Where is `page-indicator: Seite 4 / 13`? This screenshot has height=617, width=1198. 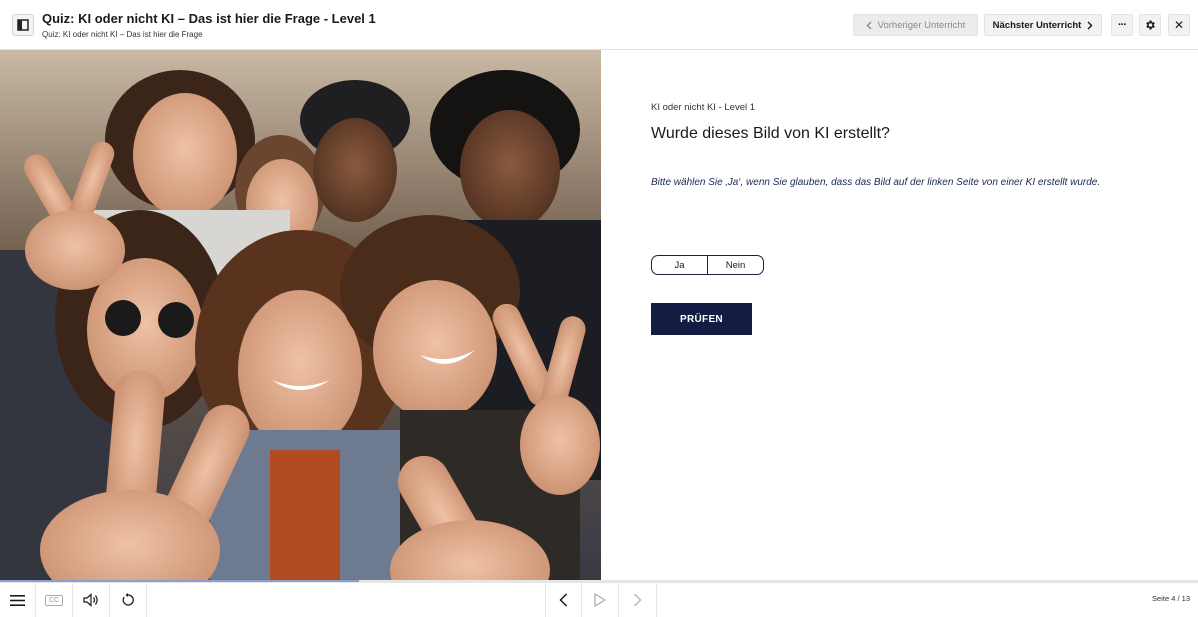 page-indicator: Seite 4 / 13 is located at coordinates (1171, 598).